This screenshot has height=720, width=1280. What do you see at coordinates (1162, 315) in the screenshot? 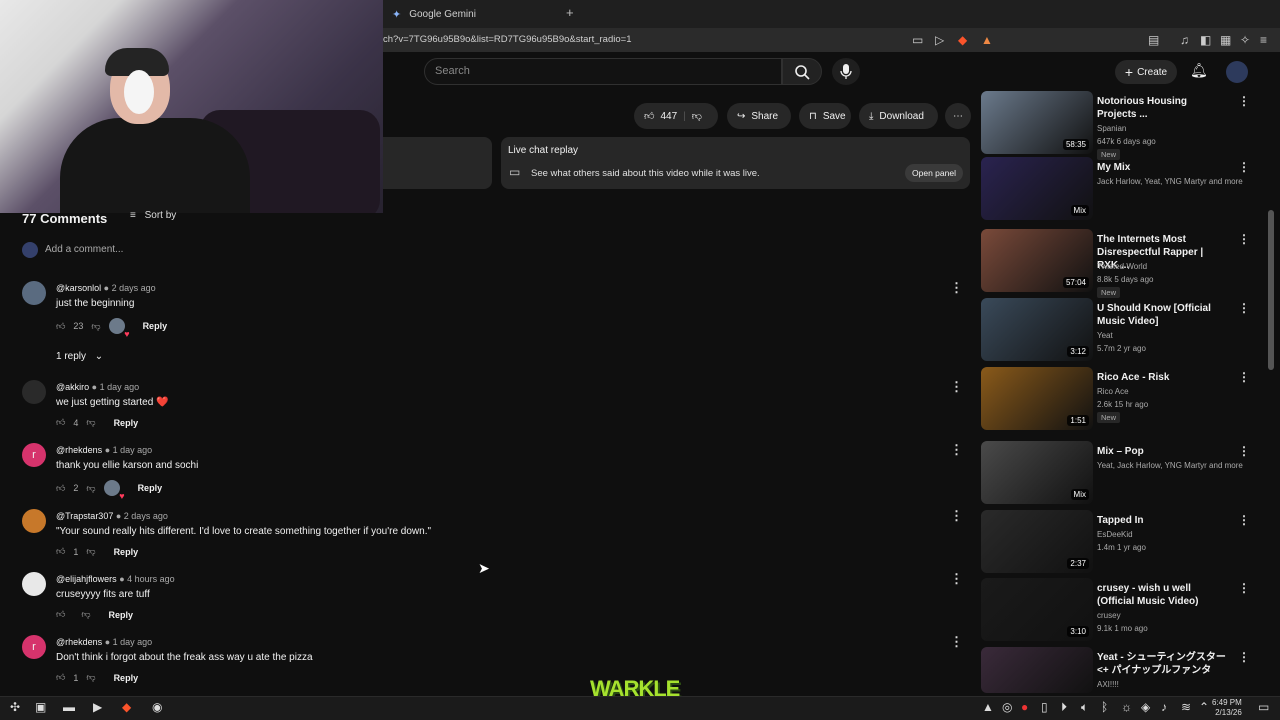
I see `video-title: U Should Know [Official Music Video]` at bounding box center [1162, 315].